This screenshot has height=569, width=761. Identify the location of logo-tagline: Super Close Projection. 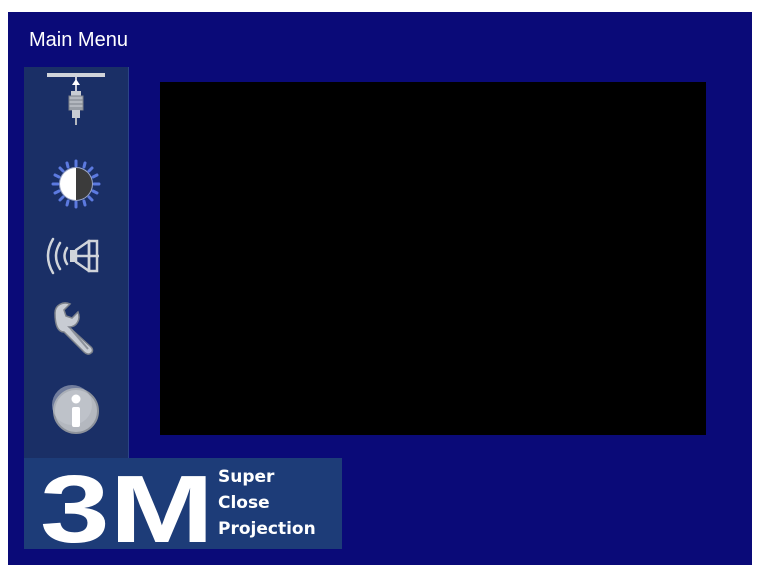
(267, 503).